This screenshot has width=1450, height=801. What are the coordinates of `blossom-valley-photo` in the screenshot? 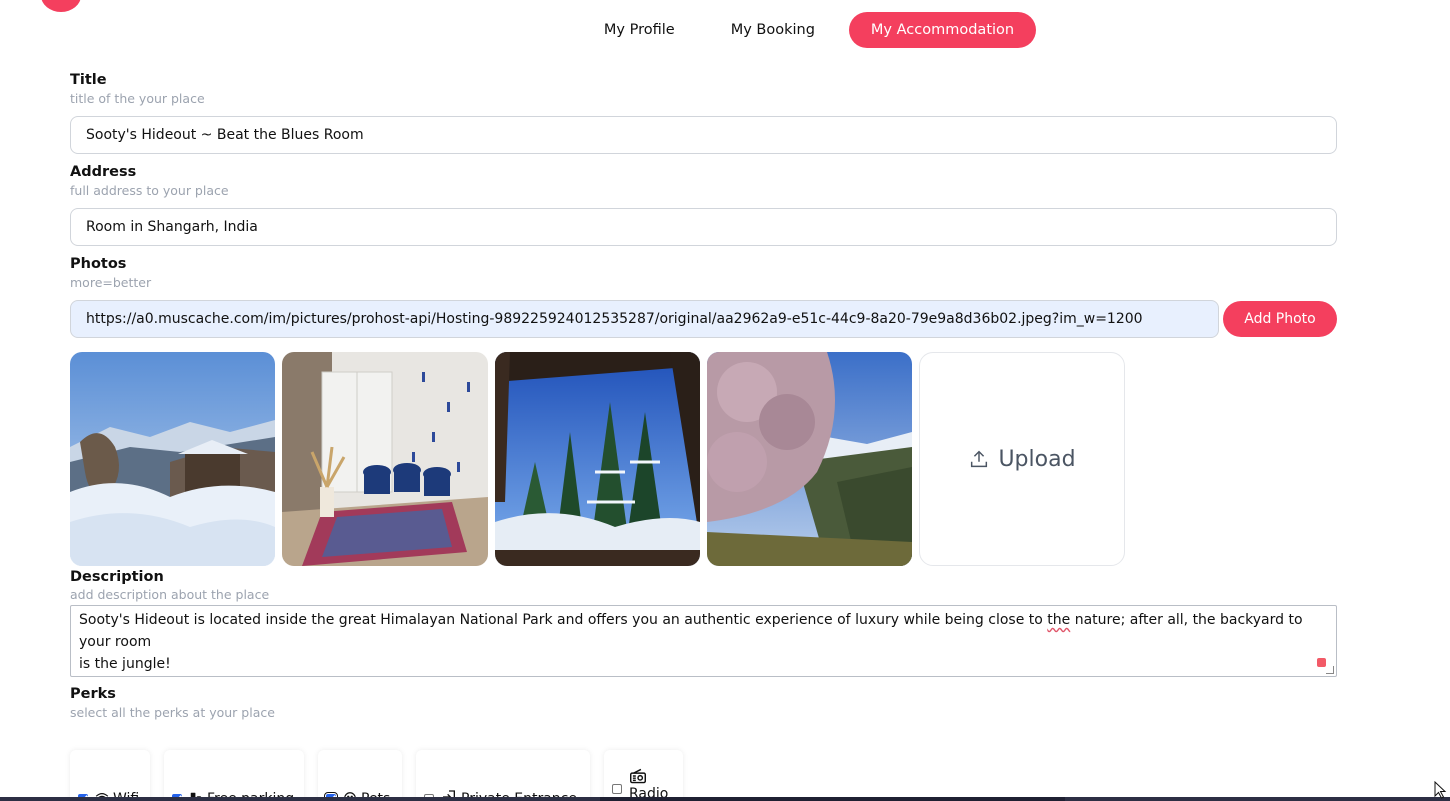 It's located at (809, 459).